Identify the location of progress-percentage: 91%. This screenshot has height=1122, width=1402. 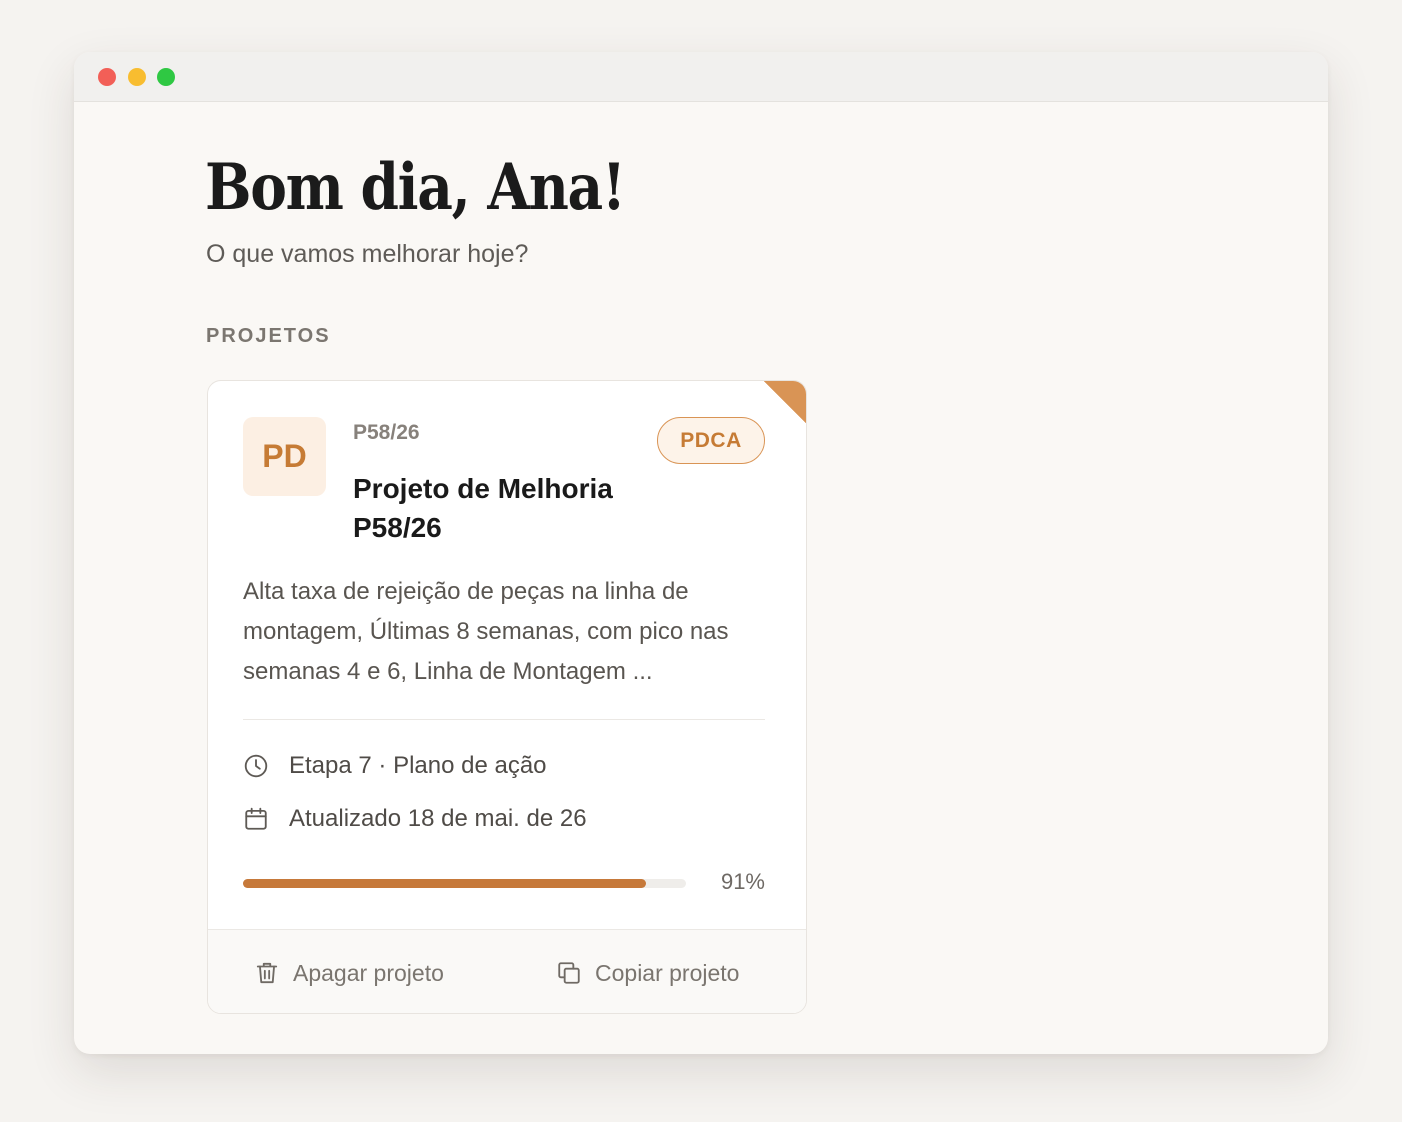
(742, 881).